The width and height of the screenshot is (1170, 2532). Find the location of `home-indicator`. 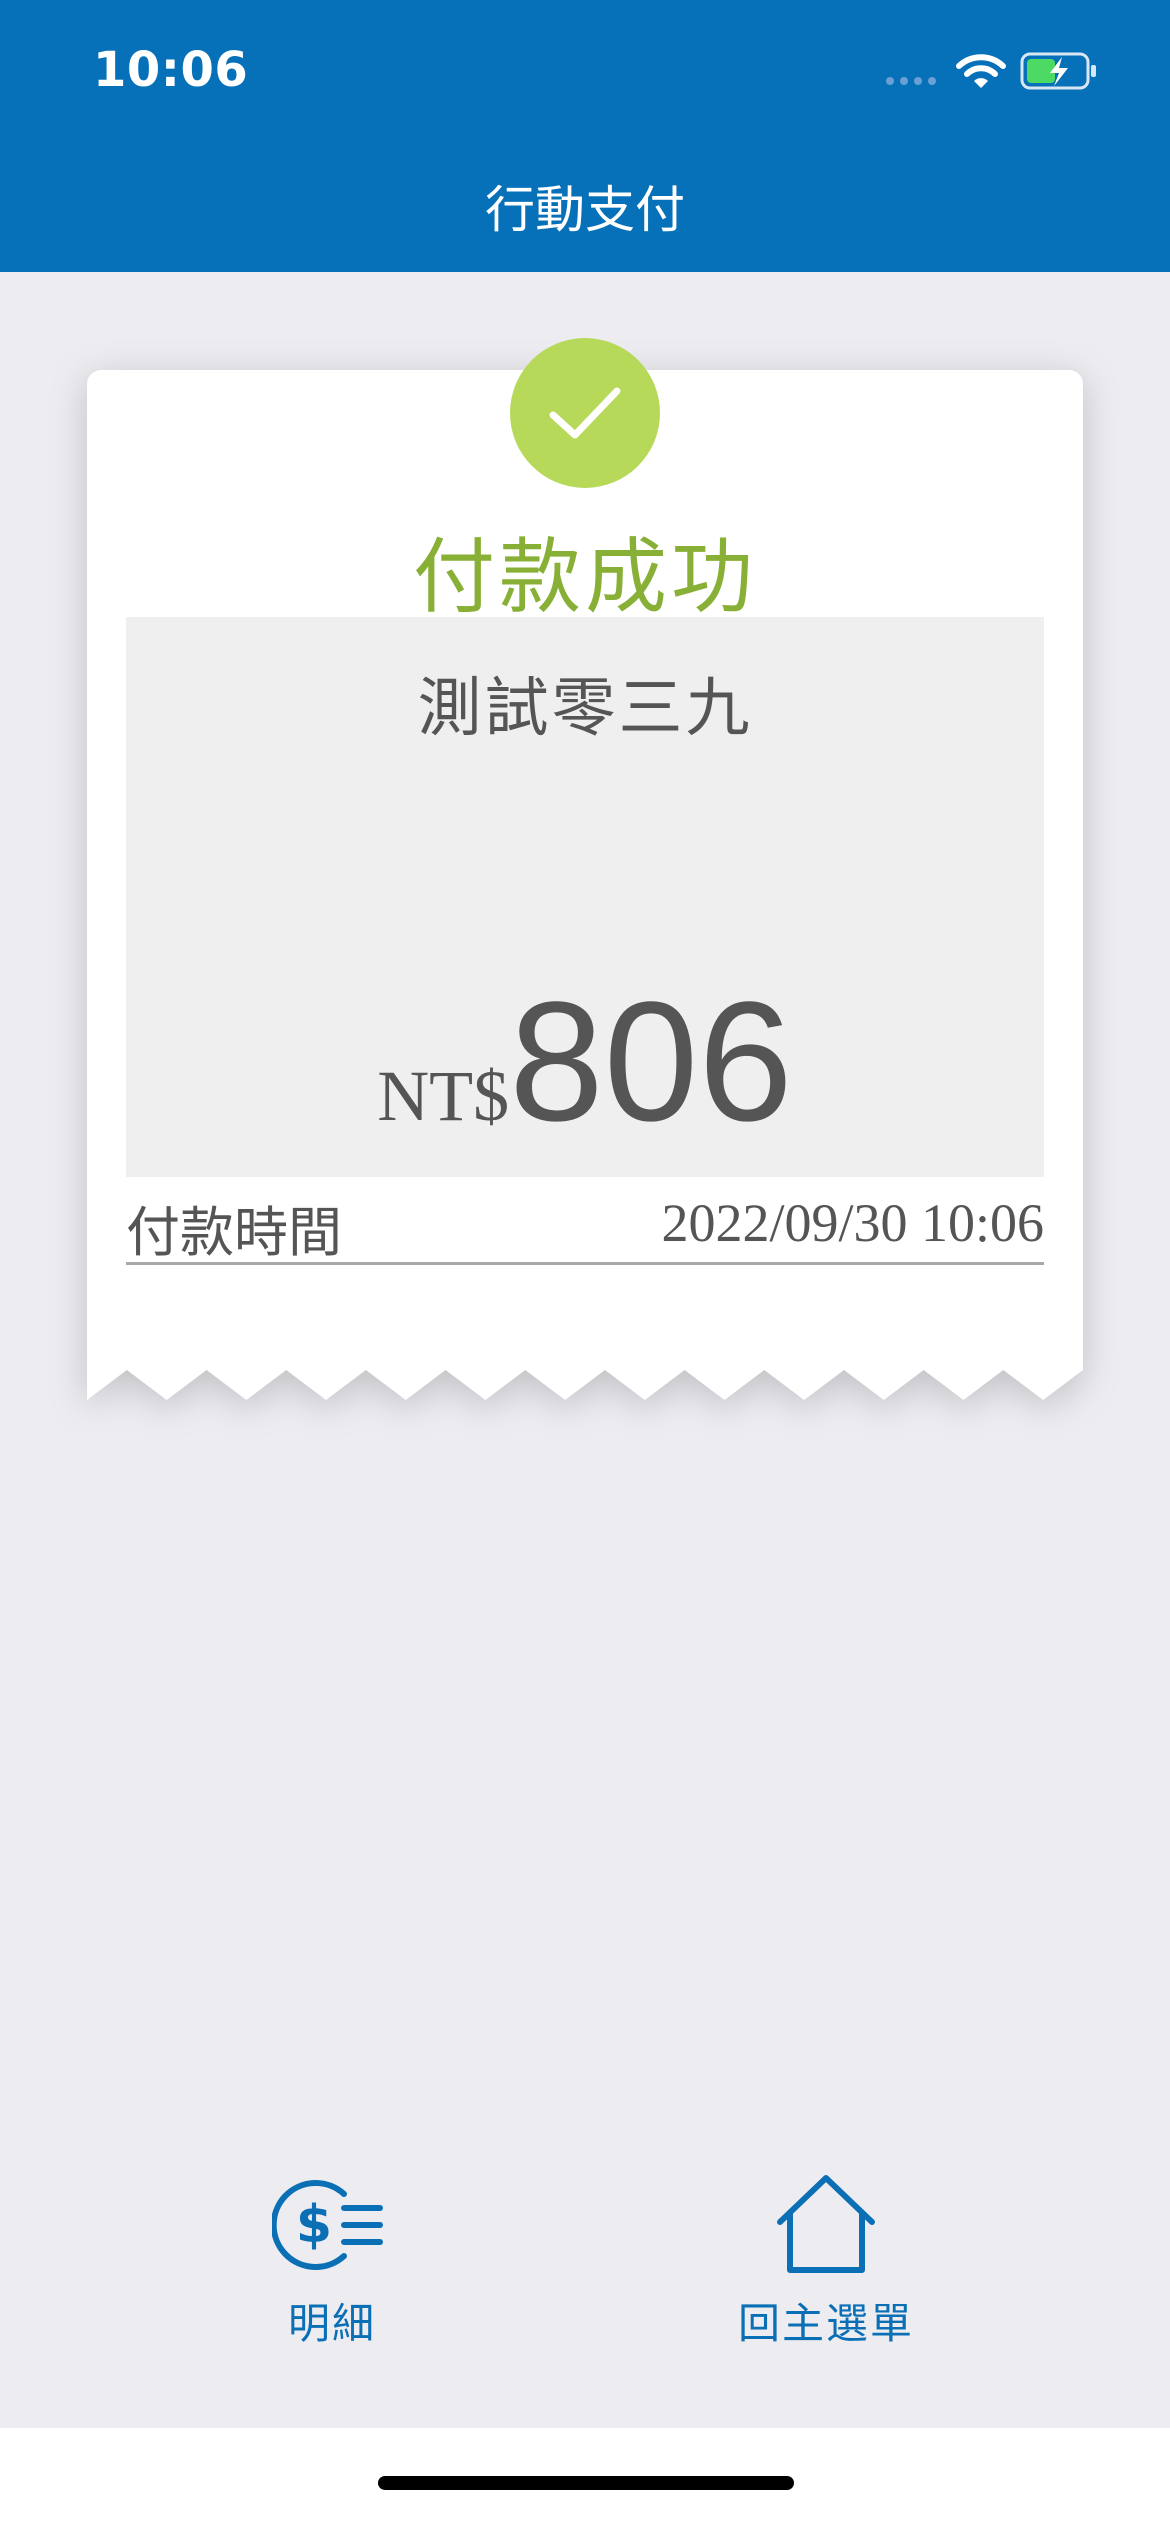

home-indicator is located at coordinates (586, 2483).